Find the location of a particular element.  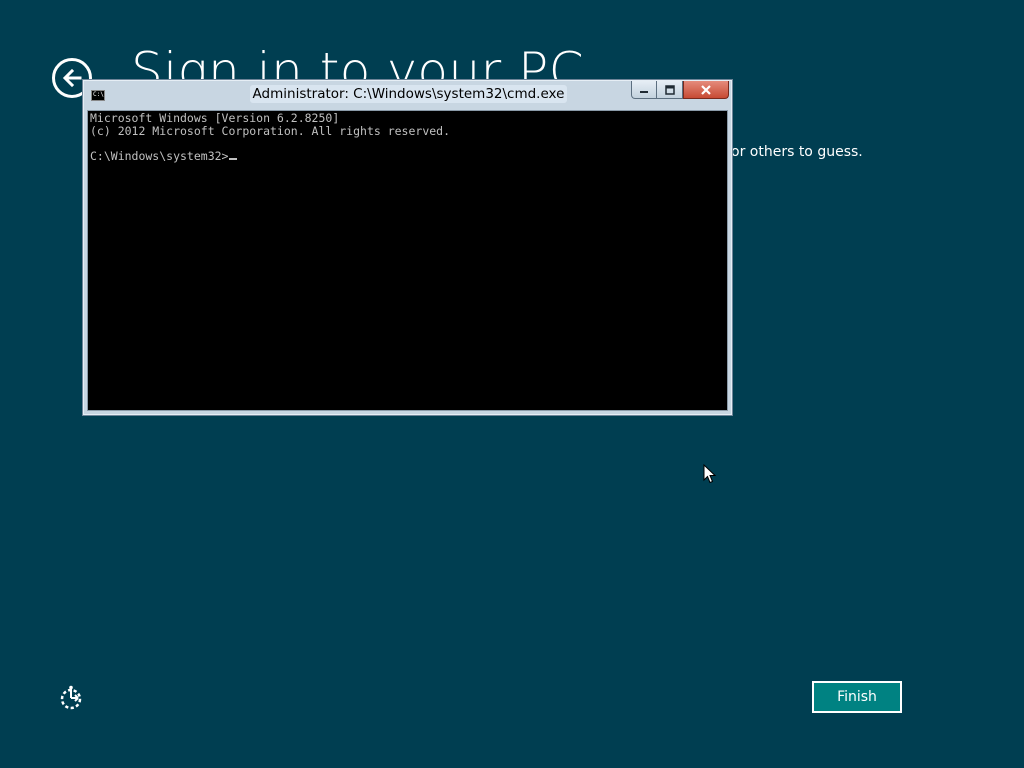

finish-button: Finish is located at coordinates (857, 697).